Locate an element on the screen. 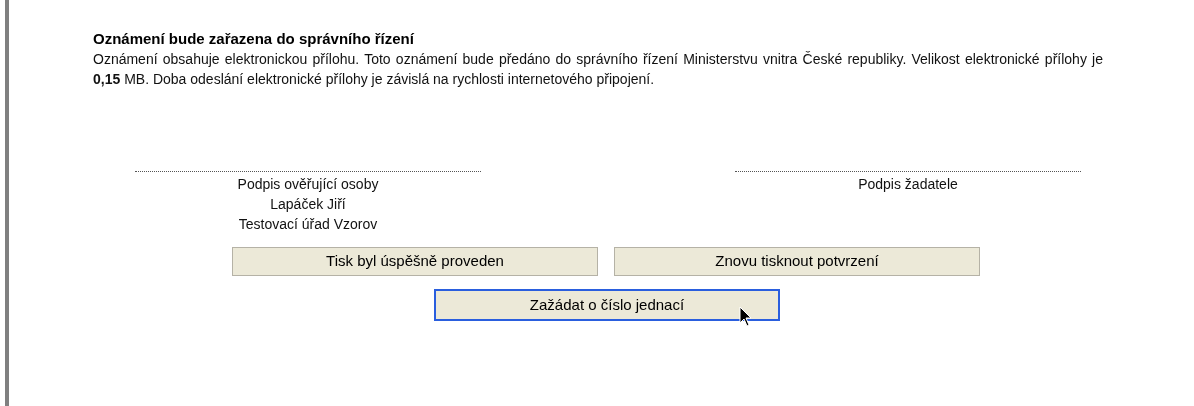 Image resolution: width=1194 pixels, height=406 pixels. signature-label: Lapáček Jiří is located at coordinates (308, 204).